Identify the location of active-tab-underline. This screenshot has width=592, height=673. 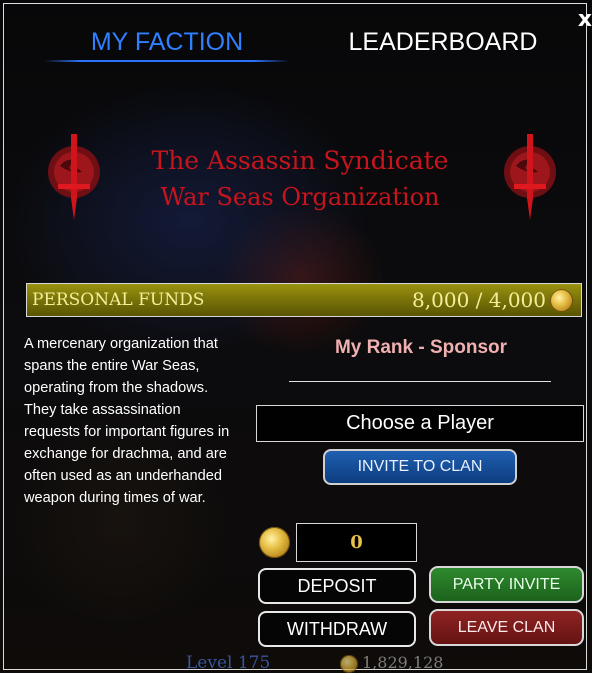
(167, 61).